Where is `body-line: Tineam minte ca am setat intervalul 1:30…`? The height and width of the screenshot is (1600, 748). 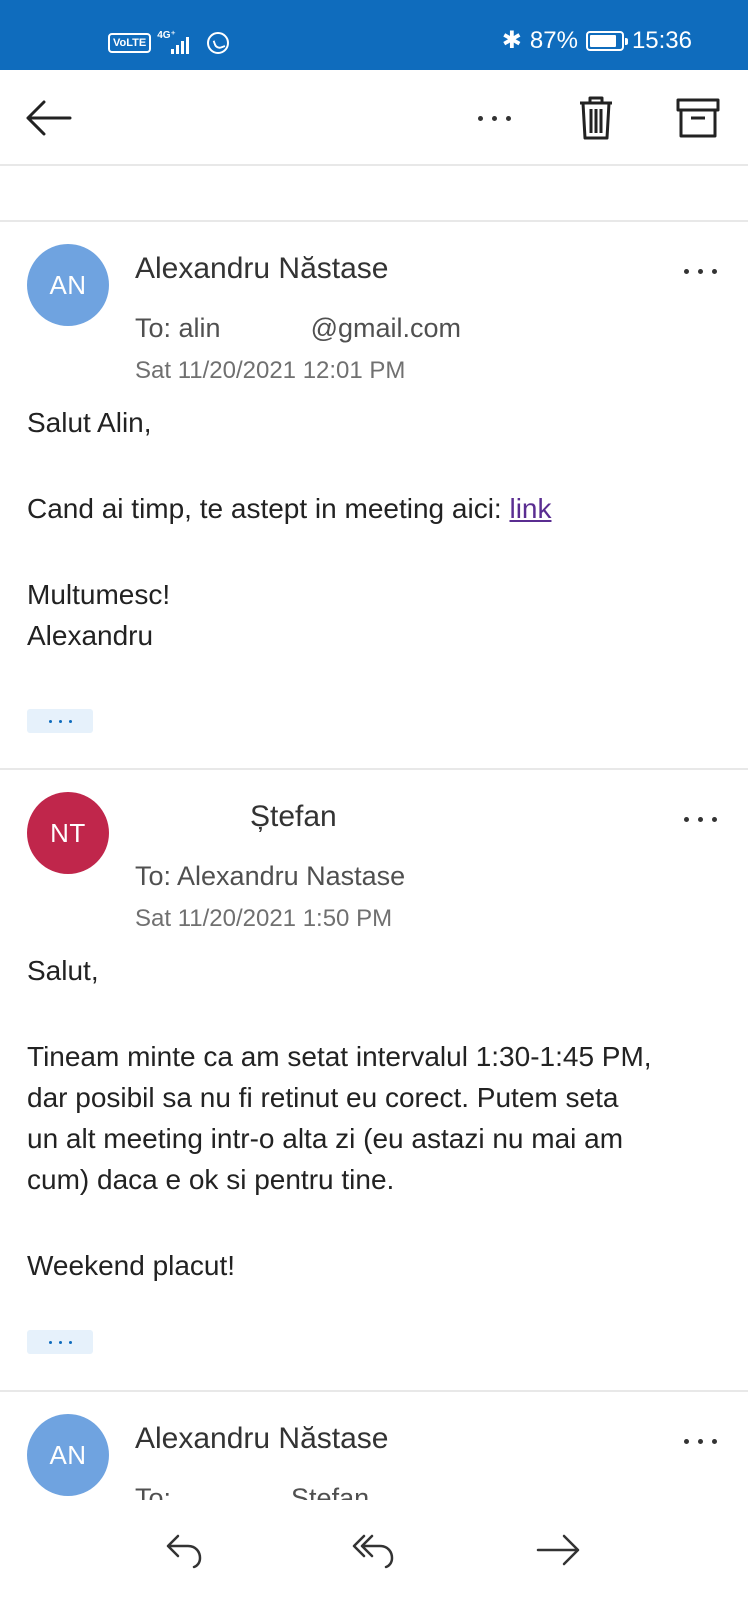
body-line: Tineam minte ca am setat intervalul 1:30… is located at coordinates (339, 1056).